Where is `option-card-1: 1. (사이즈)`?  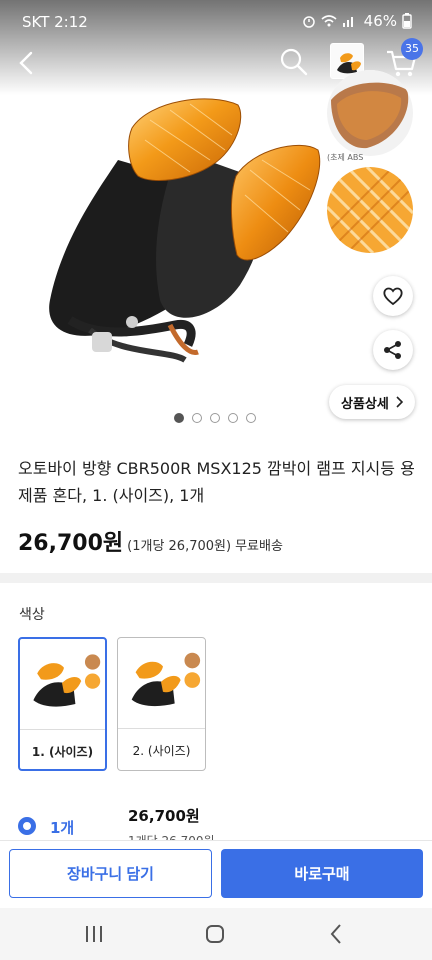 option-card-1: 1. (사이즈) is located at coordinates (62, 704).